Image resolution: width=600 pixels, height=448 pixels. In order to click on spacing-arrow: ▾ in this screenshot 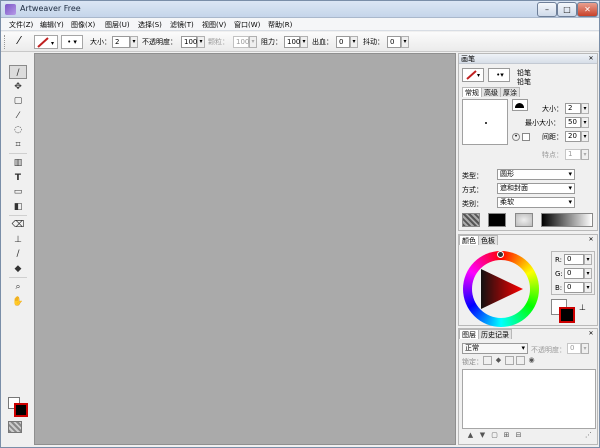, I will do `click(585, 136)`.